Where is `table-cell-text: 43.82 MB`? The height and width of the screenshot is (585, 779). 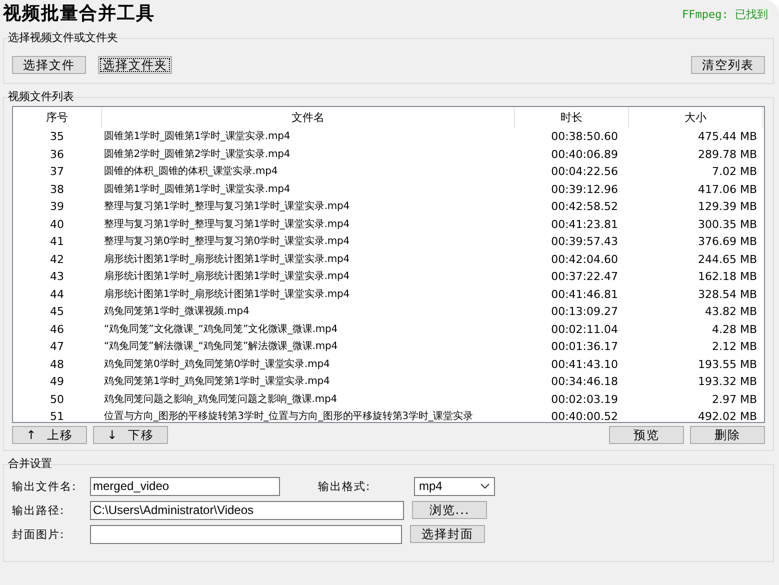
table-cell-text: 43.82 MB is located at coordinates (731, 312).